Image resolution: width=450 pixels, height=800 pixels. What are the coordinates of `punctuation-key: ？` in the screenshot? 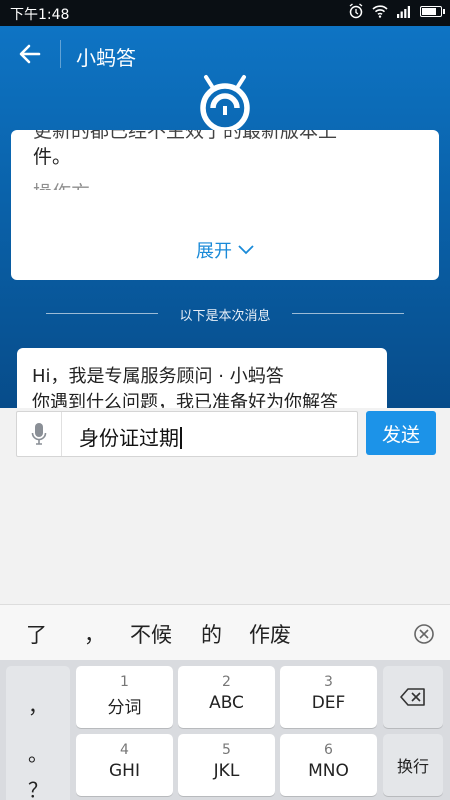 It's located at (38, 787).